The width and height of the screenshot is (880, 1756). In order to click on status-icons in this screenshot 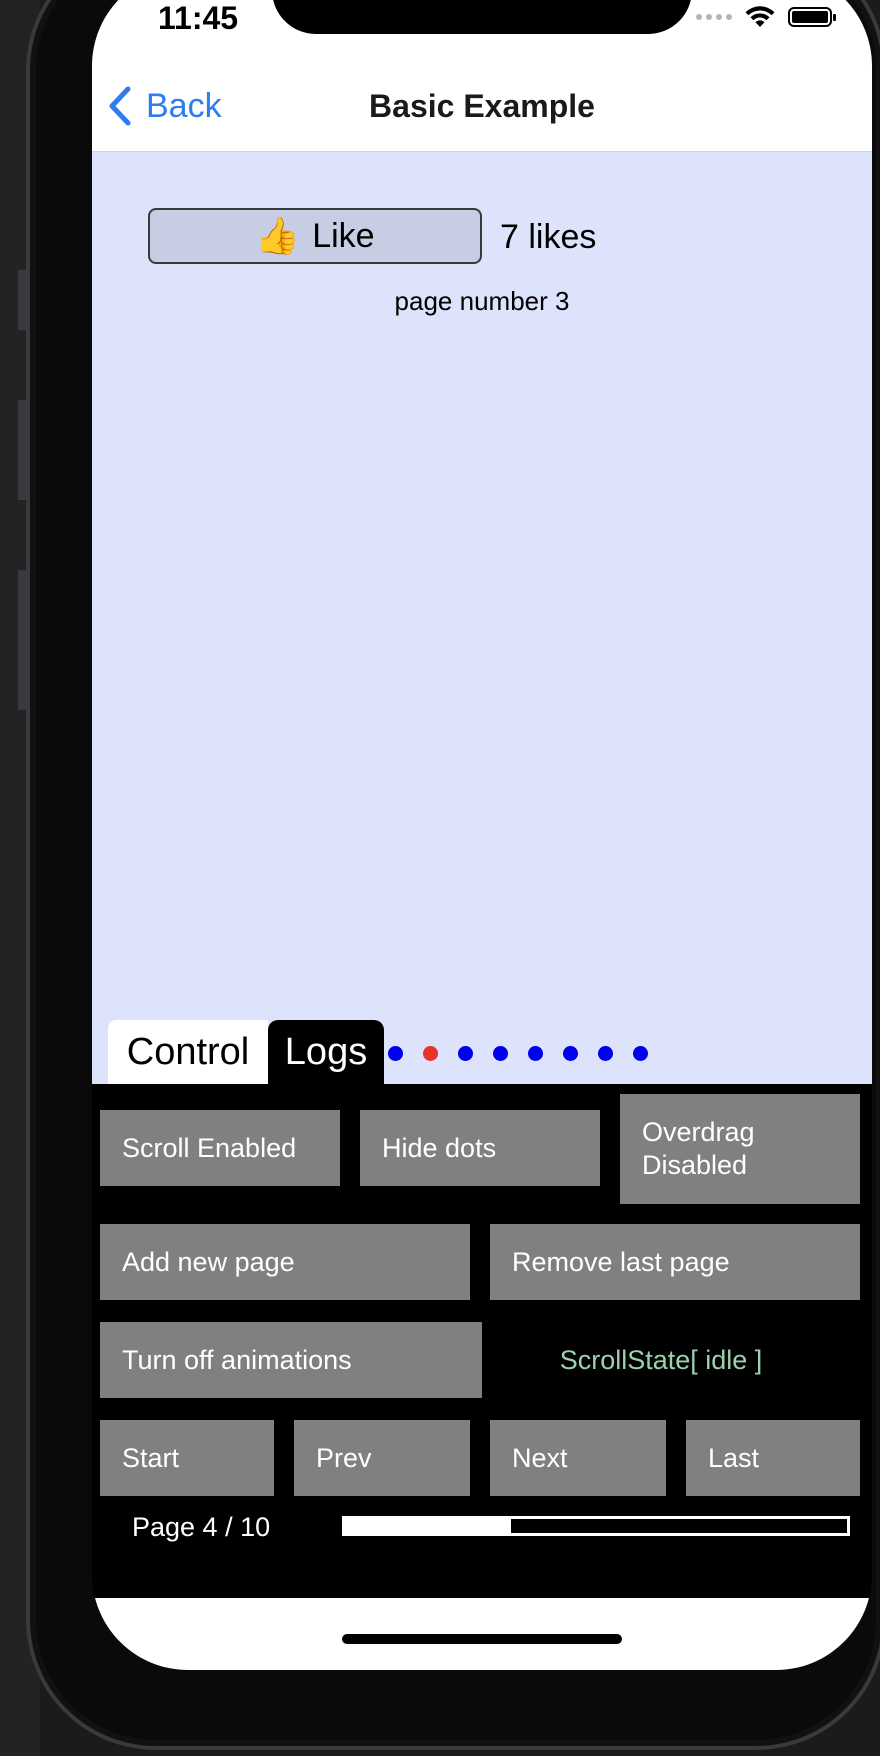, I will do `click(766, 17)`.